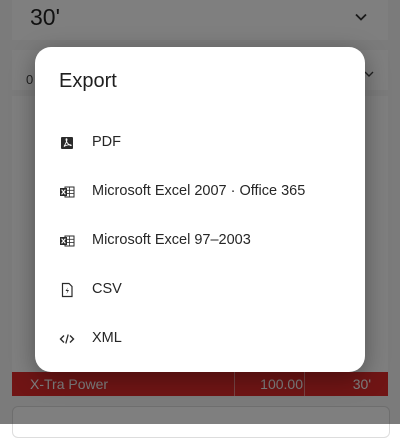 Image resolution: width=400 pixels, height=438 pixels. I want to click on export-csv-label: CSV, so click(107, 289).